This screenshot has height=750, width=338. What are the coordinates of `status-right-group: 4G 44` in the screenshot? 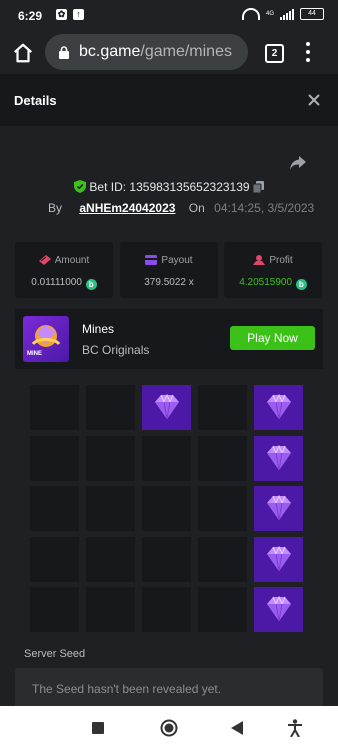 It's located at (282, 14).